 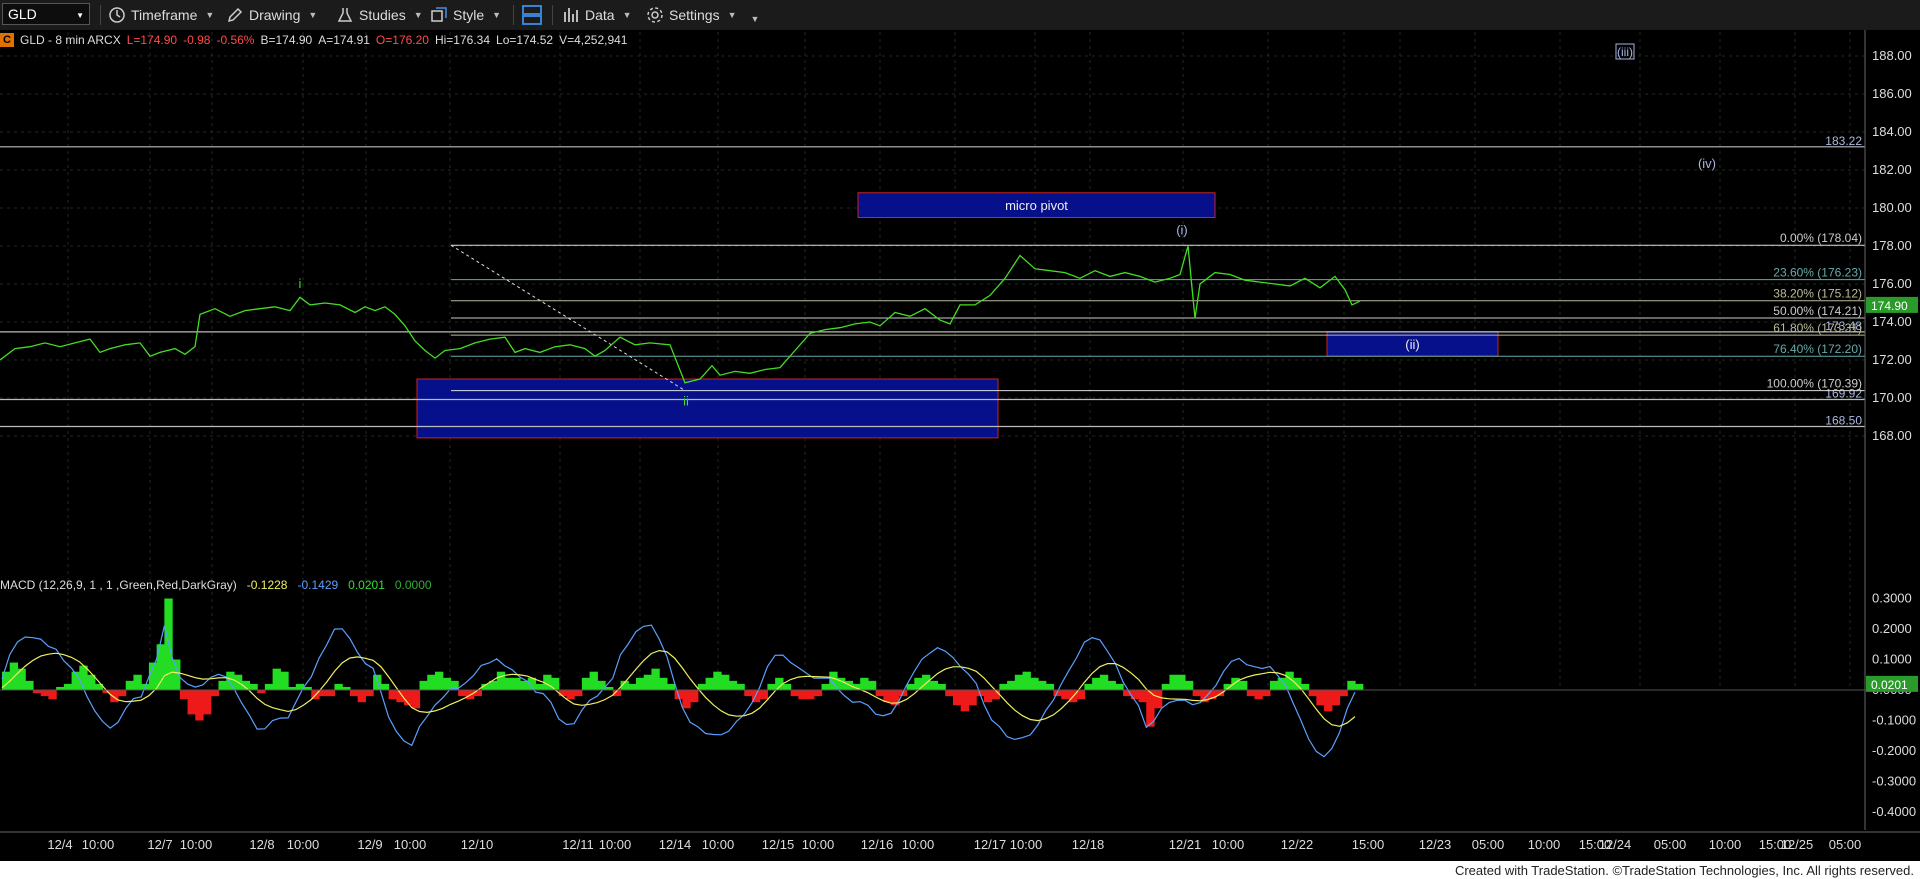 I want to click on time-tick-label: 12/17, so click(x=990, y=844).